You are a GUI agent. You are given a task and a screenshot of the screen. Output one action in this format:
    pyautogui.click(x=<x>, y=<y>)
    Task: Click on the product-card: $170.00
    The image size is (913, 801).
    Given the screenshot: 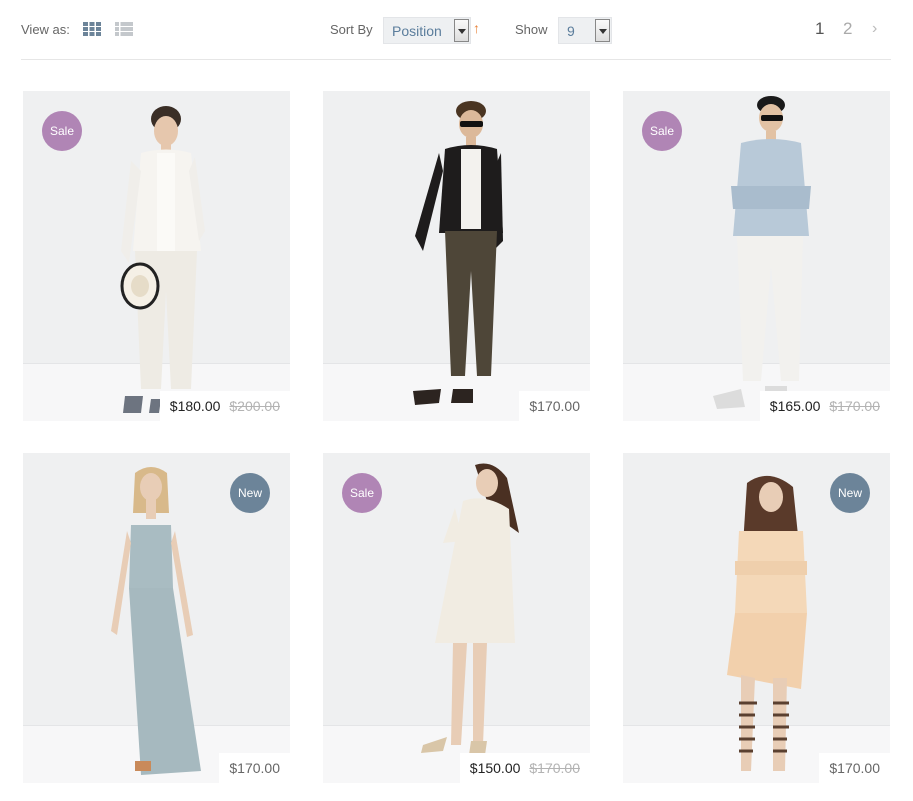 What is the action you would take?
    pyautogui.click(x=456, y=256)
    